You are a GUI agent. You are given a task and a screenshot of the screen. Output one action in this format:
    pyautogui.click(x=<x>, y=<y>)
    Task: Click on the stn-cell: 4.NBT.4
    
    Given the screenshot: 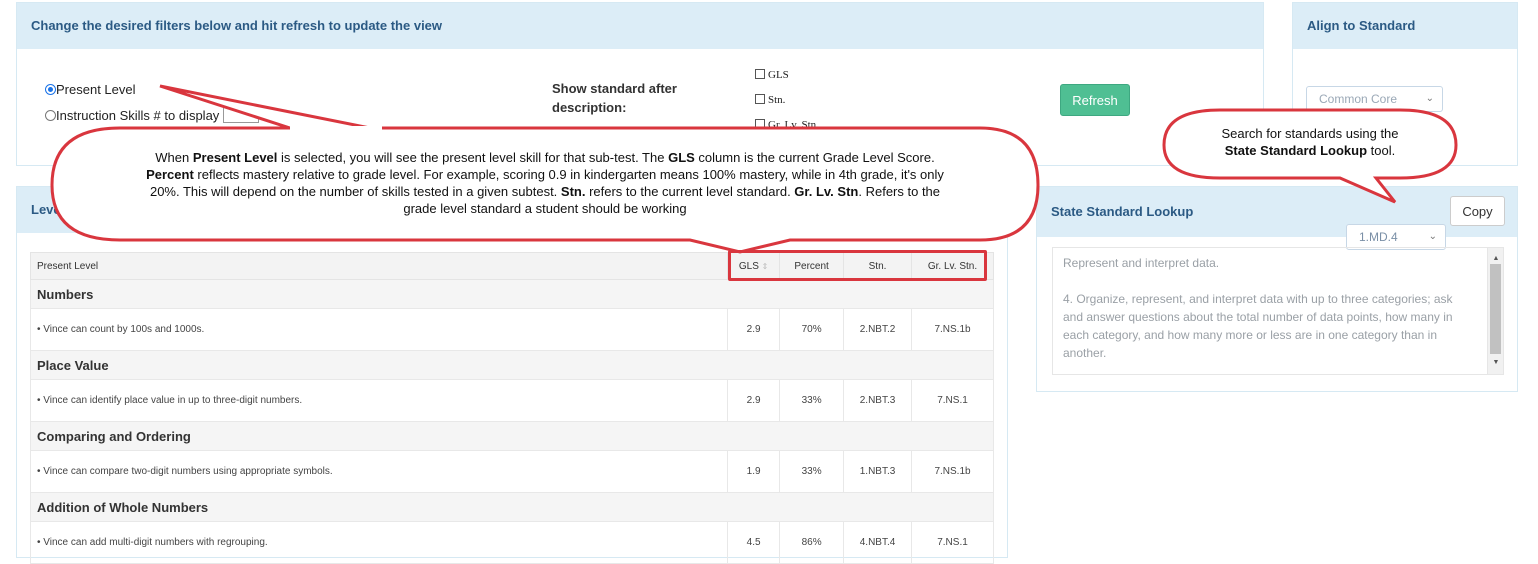 What is the action you would take?
    pyautogui.click(x=878, y=542)
    